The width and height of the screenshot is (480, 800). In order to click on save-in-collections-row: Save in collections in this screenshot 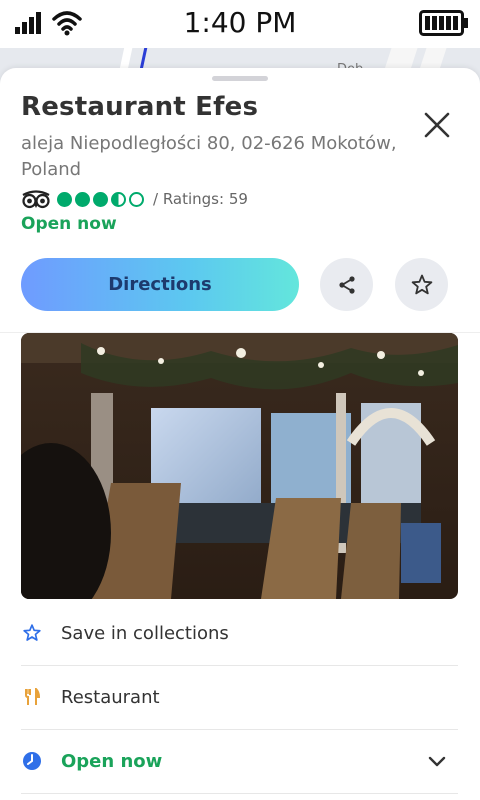, I will do `click(239, 633)`.